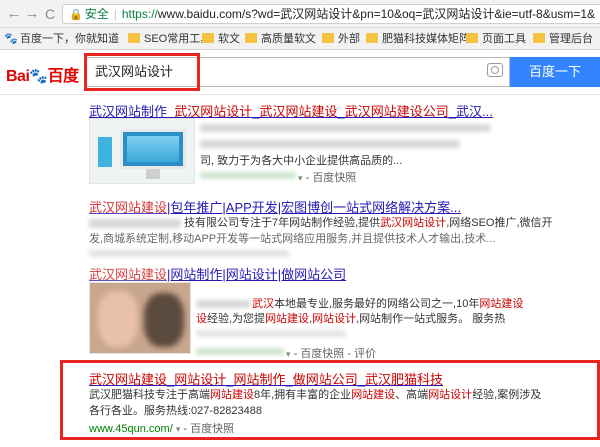 The width and height of the screenshot is (600, 447). What do you see at coordinates (288, 39) in the screenshot?
I see `bookmark-label: 高质量软文` at bounding box center [288, 39].